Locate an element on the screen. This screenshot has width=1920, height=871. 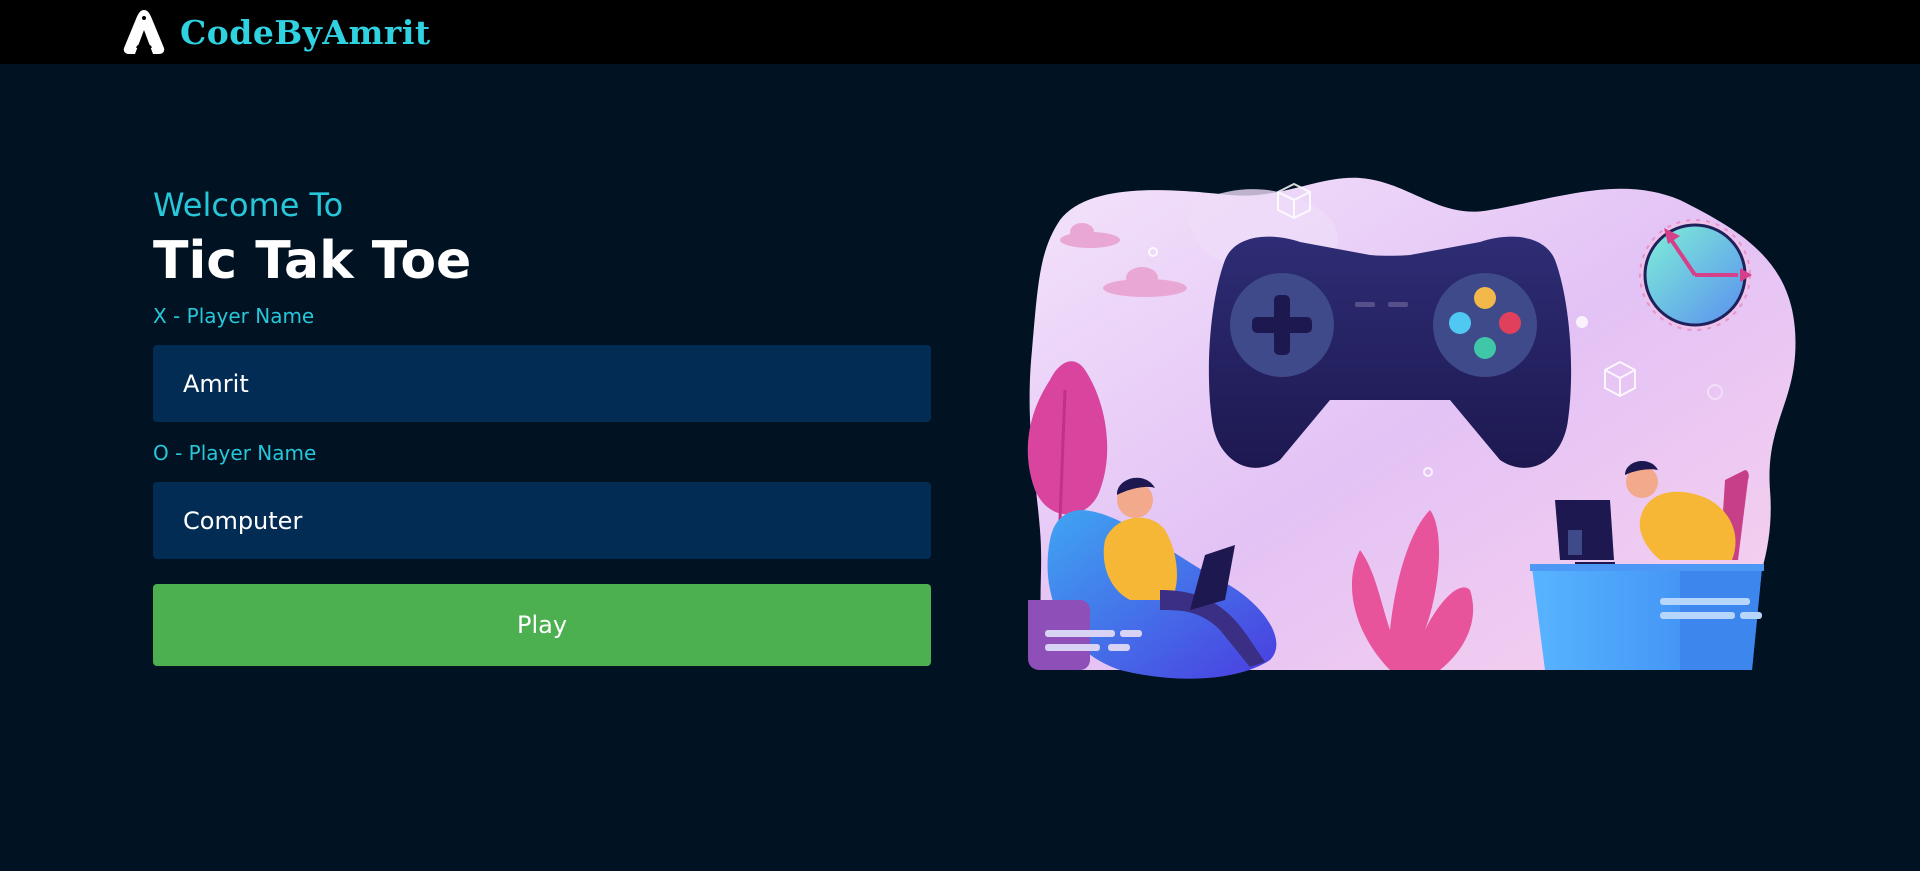
play-button: Play is located at coordinates (542, 625).